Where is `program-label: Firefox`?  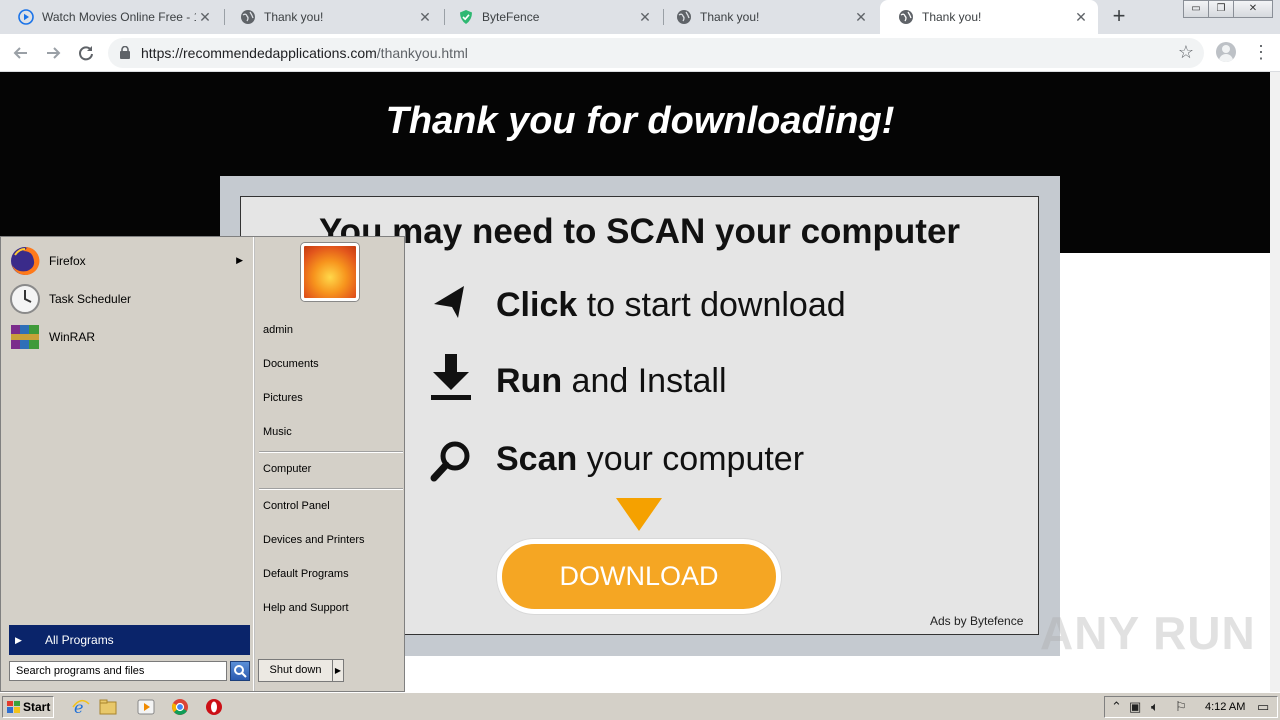
program-label: Firefox is located at coordinates (67, 261).